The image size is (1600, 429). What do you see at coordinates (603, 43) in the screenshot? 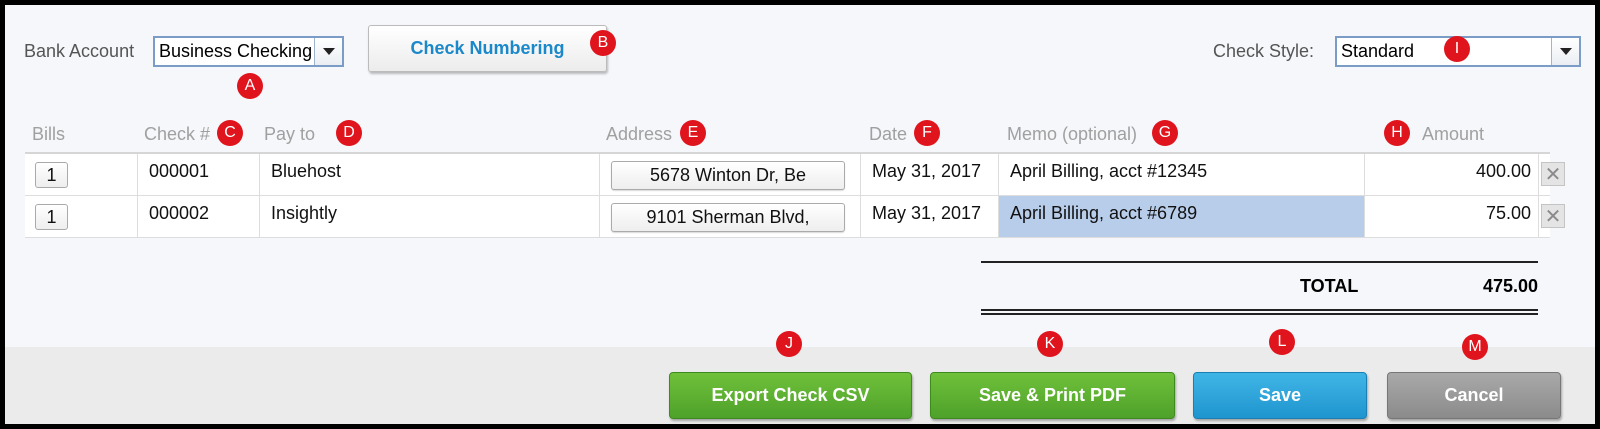
I see `annotation-marker-b: B` at bounding box center [603, 43].